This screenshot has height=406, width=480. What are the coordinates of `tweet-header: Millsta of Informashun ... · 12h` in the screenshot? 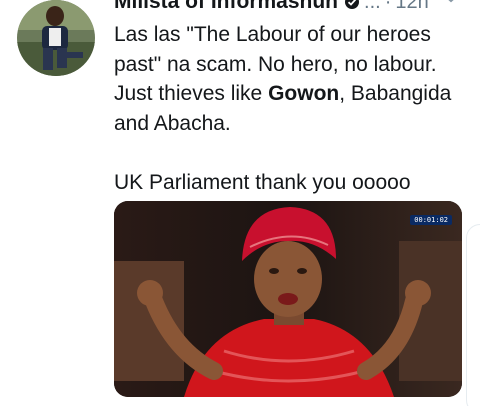 It's located at (294, 7).